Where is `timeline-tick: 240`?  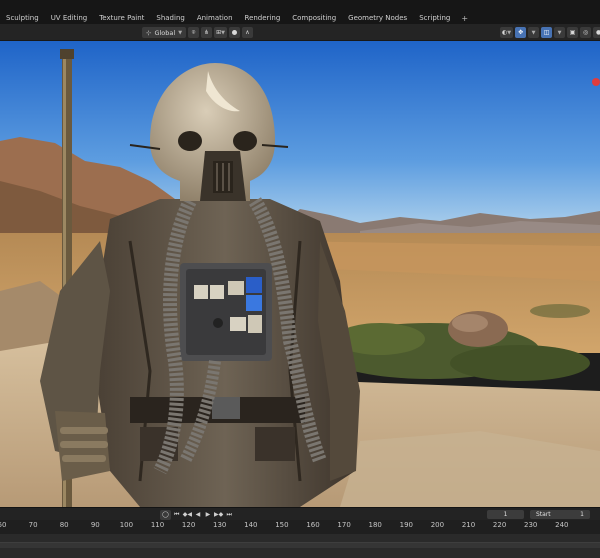 timeline-tick: 240 is located at coordinates (562, 525).